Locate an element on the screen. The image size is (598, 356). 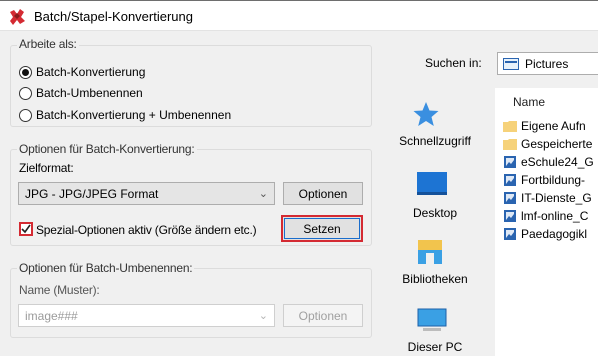
look-in-value: Pictures is located at coordinates (547, 63).